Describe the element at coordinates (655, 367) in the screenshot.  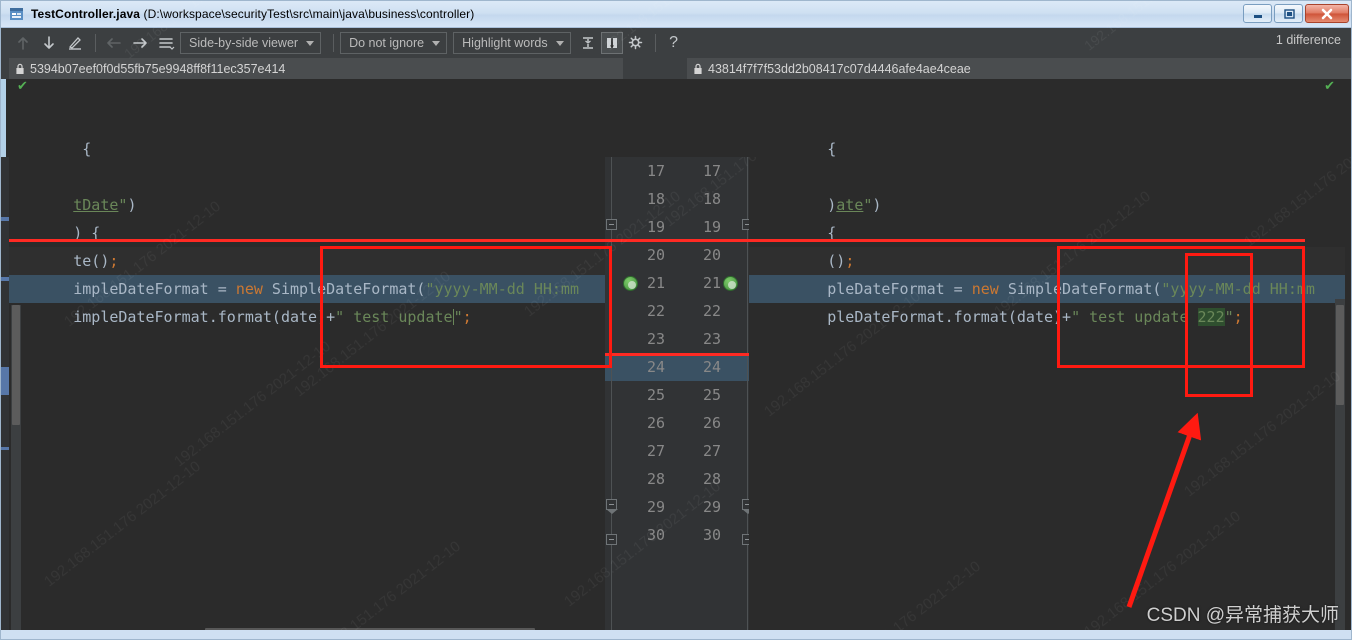
I see `gutter-line-number-left: 24` at that location.